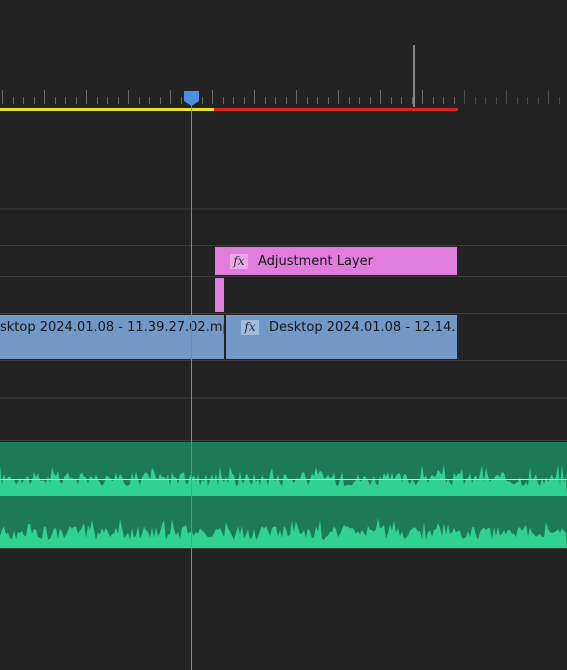 The height and width of the screenshot is (670, 567). What do you see at coordinates (219, 295) in the screenshot?
I see `adjustment-clip-segment` at bounding box center [219, 295].